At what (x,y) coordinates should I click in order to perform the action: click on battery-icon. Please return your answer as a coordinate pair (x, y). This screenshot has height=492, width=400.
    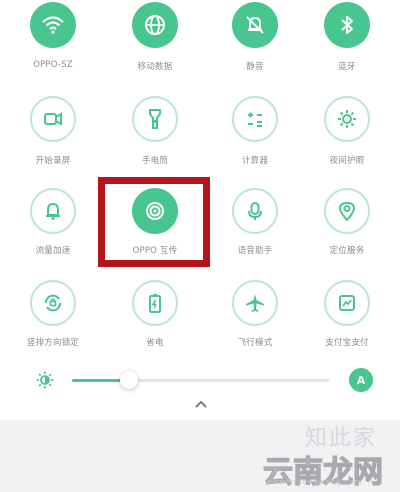
    Looking at the image, I should click on (155, 303).